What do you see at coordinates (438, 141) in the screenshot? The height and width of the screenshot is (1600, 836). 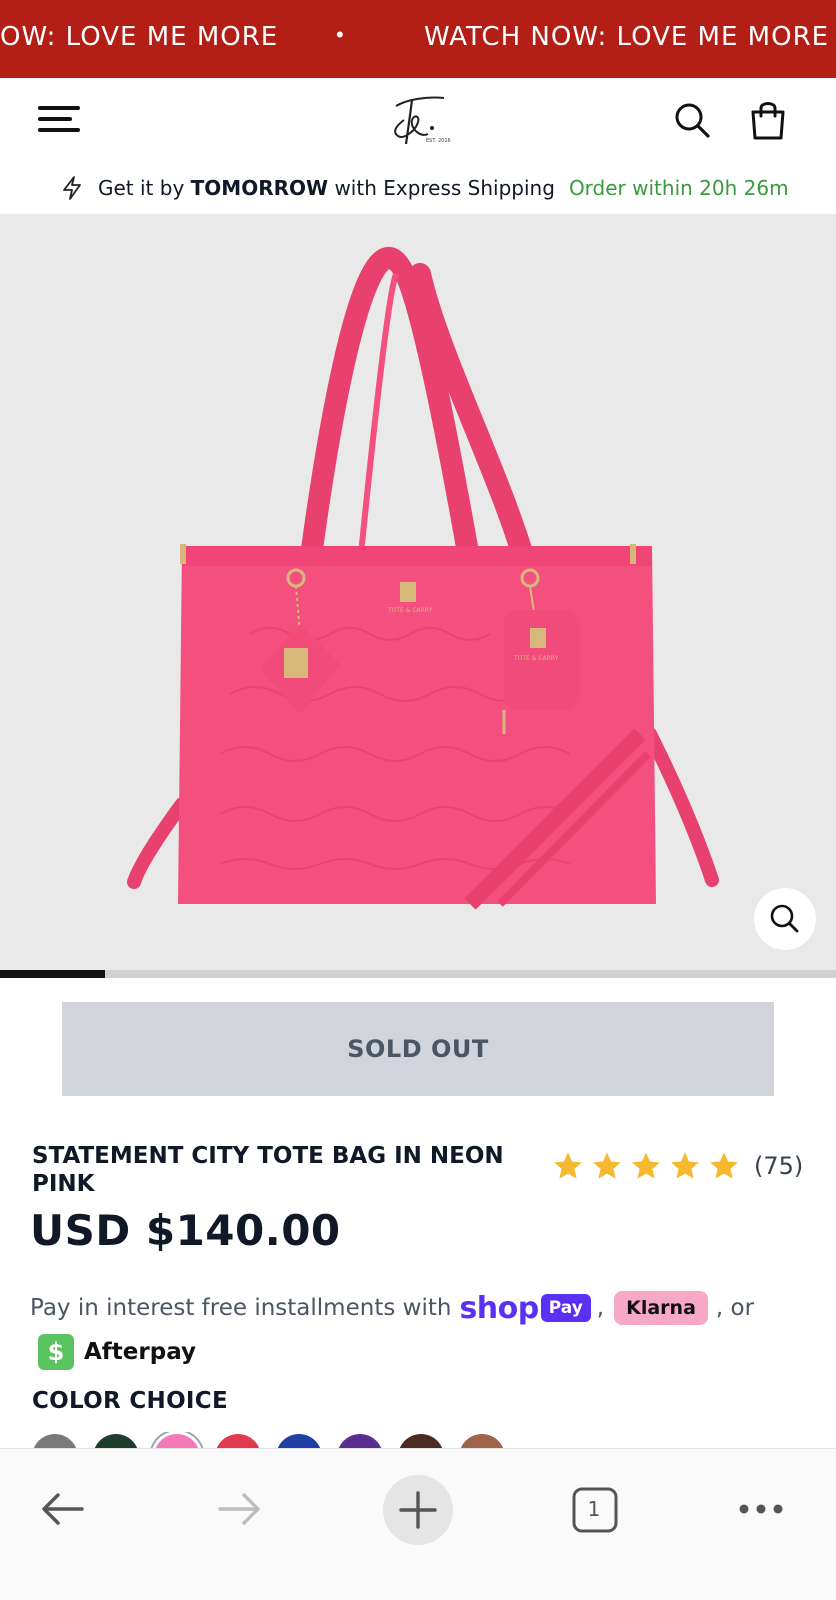 I see `svg-text: EST. 2016` at bounding box center [438, 141].